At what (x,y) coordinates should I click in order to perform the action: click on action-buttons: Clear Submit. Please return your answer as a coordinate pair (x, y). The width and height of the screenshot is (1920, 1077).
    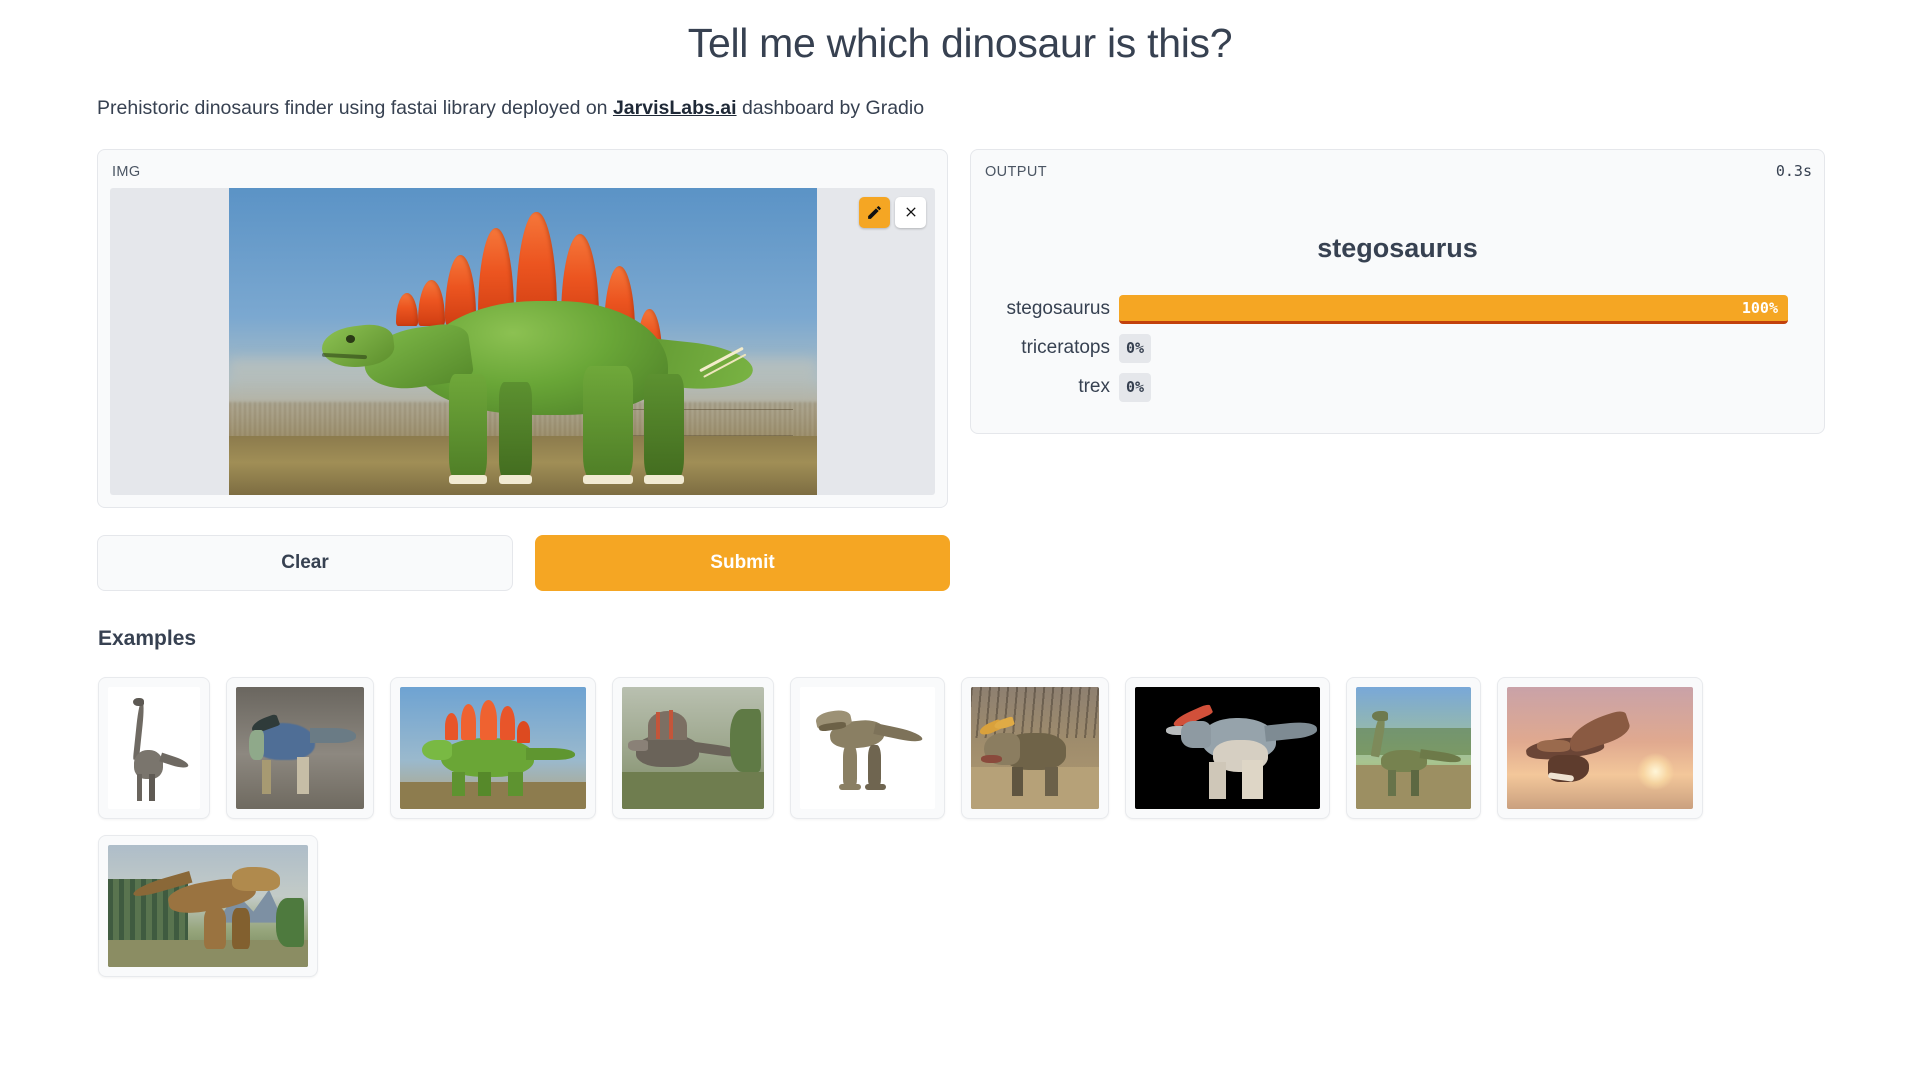
    Looking at the image, I should click on (960, 549).